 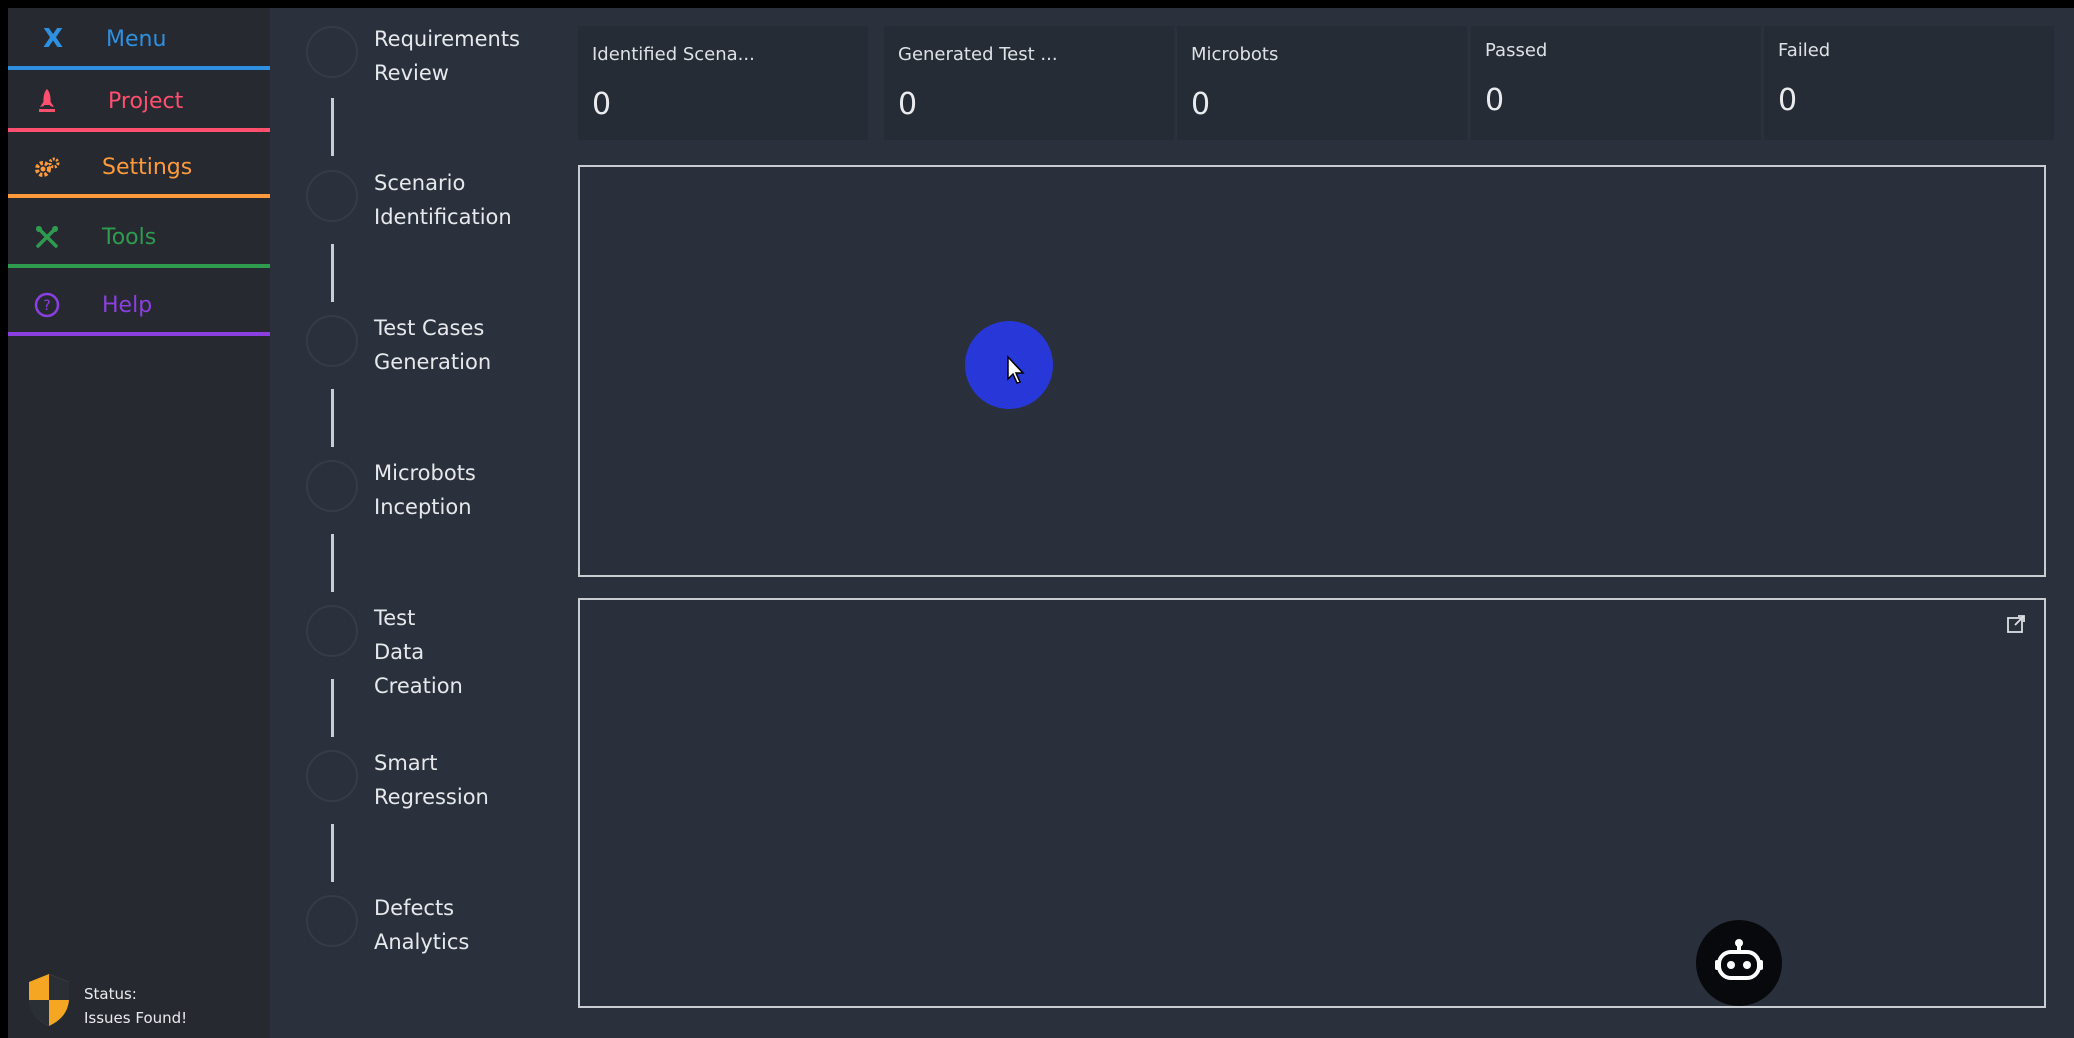 I want to click on stat-card-microbots: Microbots 0, so click(x=1322, y=83).